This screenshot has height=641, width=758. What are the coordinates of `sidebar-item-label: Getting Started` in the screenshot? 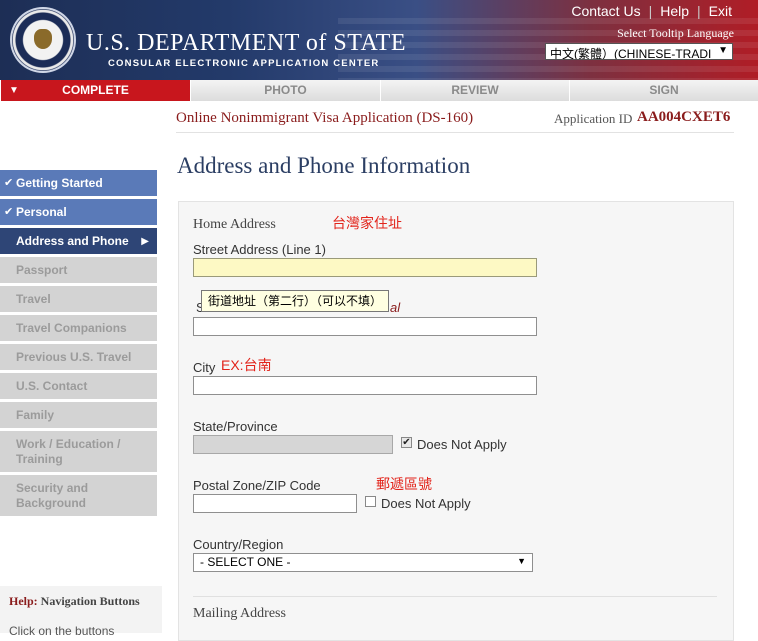 It's located at (59, 182).